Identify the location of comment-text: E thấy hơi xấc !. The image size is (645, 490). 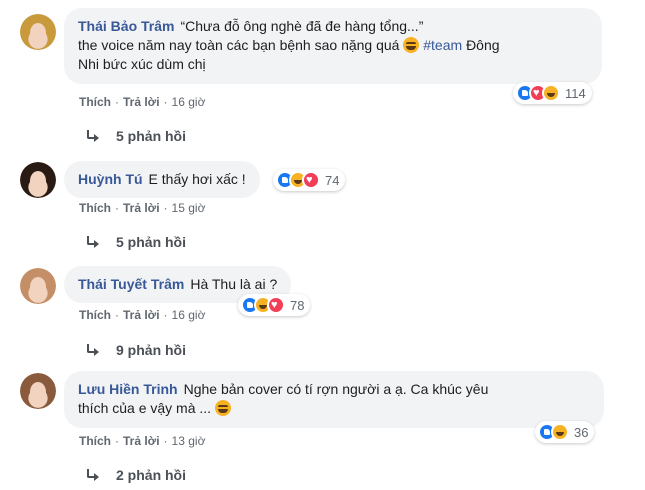
(197, 179).